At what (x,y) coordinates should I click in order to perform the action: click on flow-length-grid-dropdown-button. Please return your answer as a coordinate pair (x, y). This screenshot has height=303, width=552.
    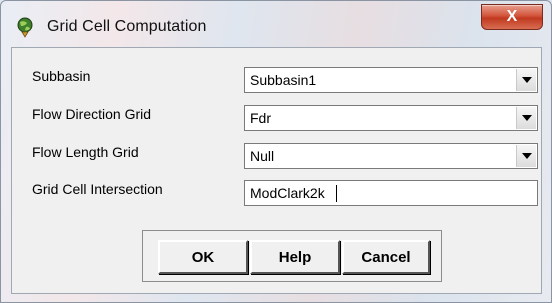
    Looking at the image, I should click on (526, 156).